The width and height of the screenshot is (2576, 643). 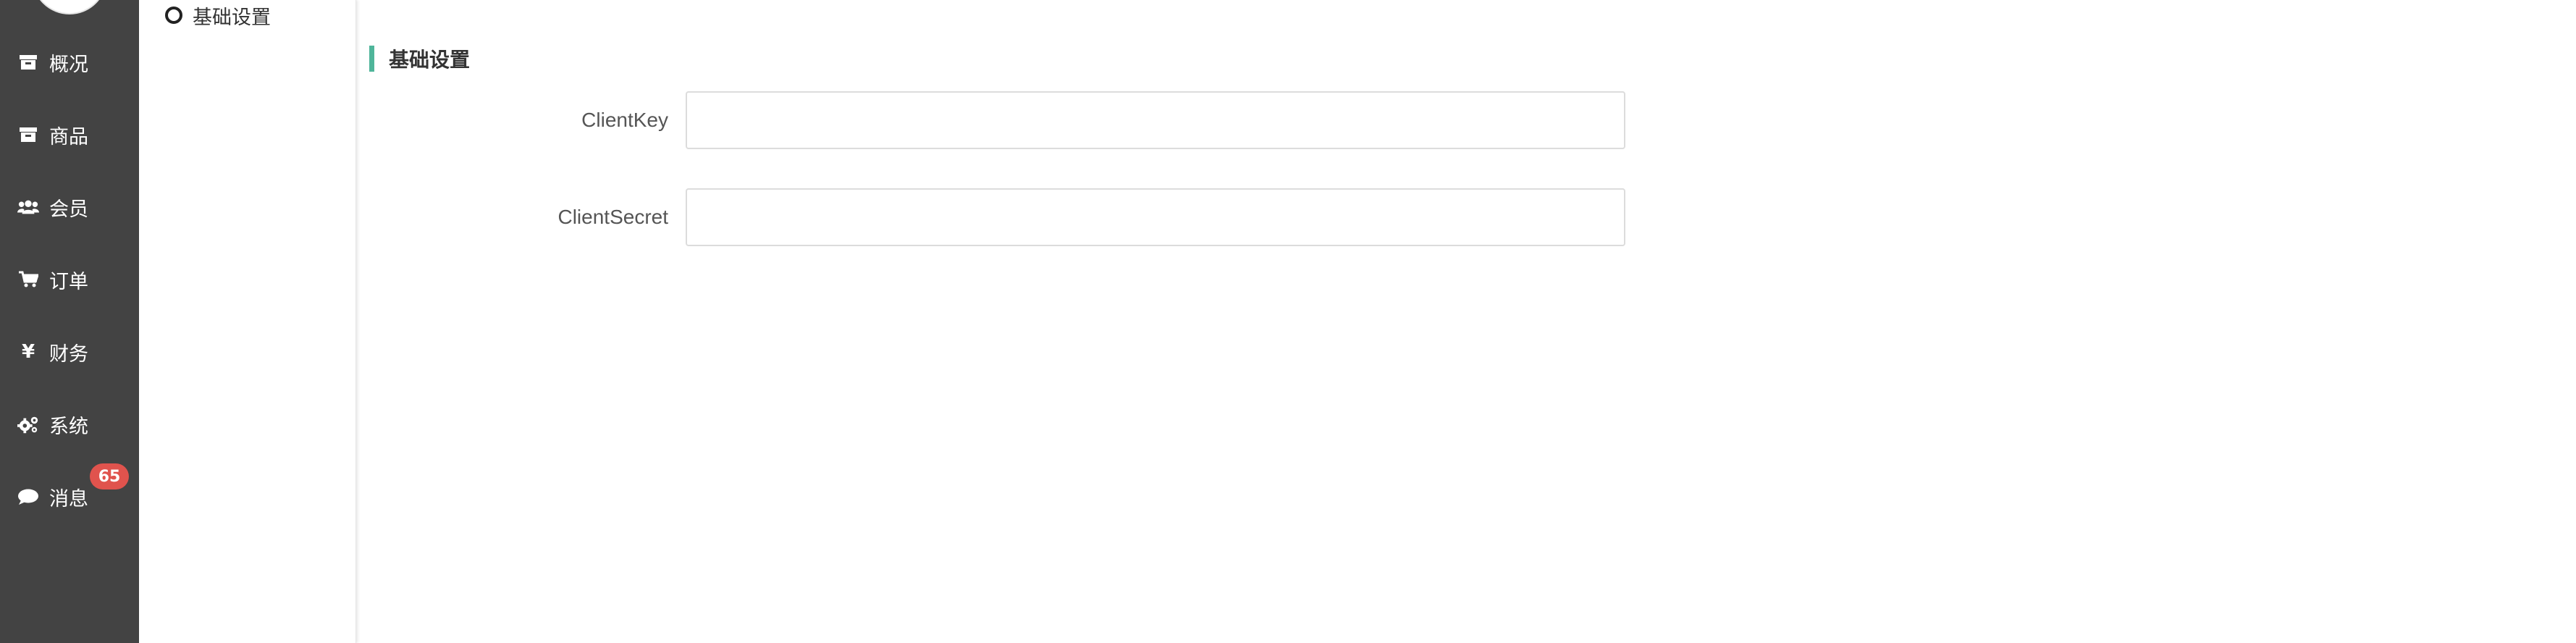 What do you see at coordinates (1155, 217) in the screenshot?
I see `client-secret-input` at bounding box center [1155, 217].